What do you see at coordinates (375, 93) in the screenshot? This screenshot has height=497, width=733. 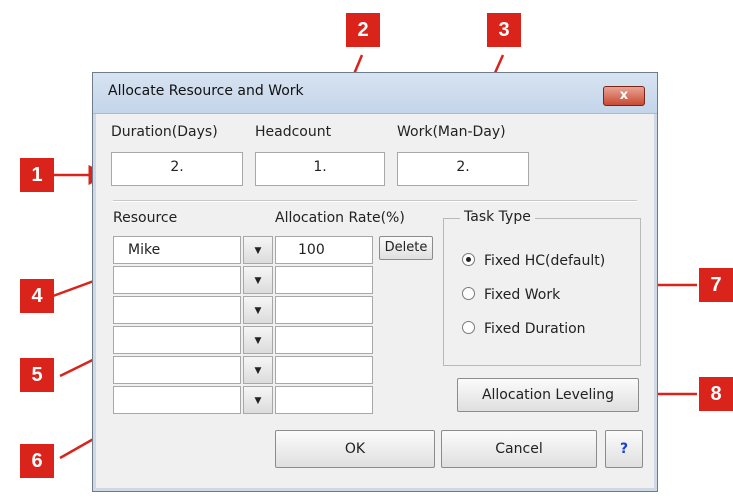 I see `title-bar: Allocate Resource and Work x` at bounding box center [375, 93].